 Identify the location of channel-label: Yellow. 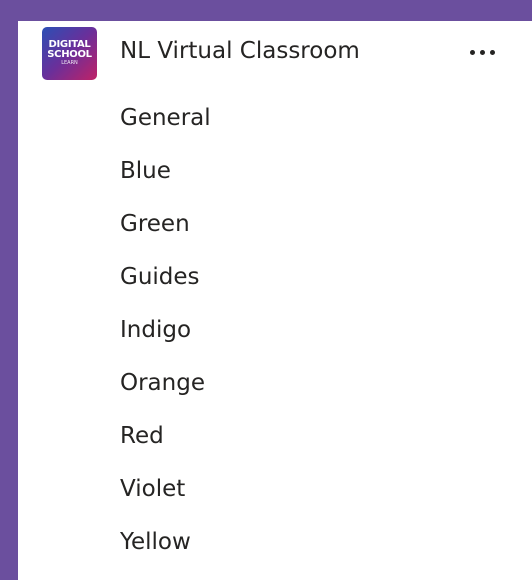
(155, 541).